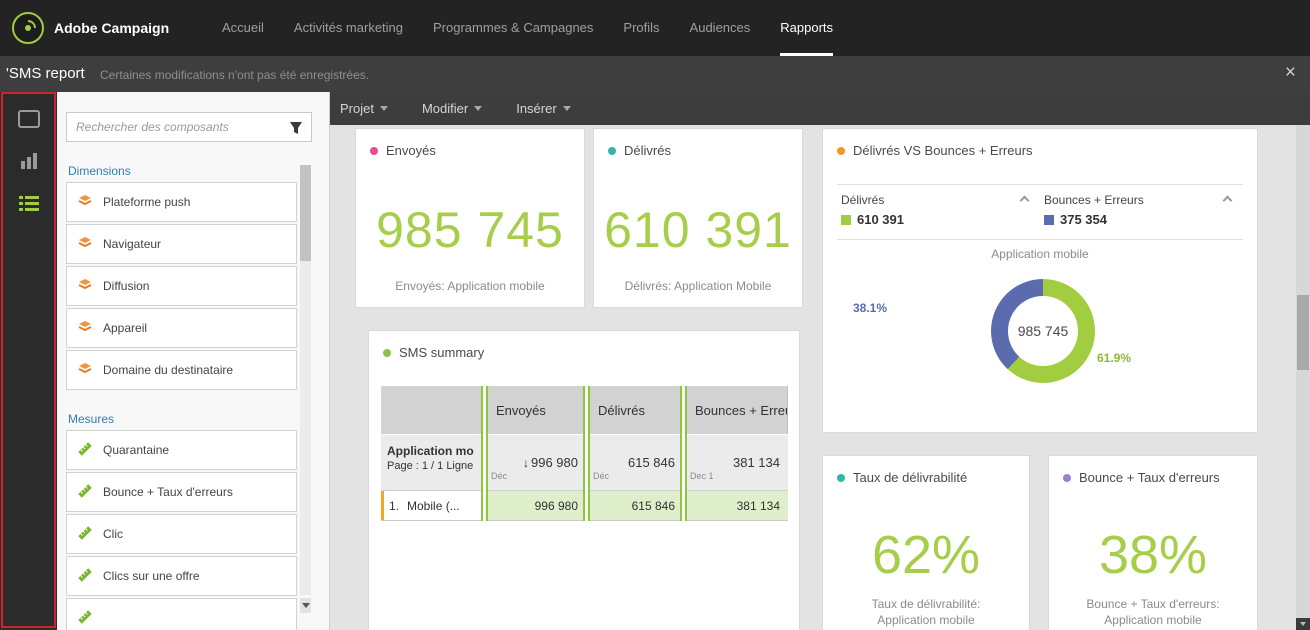  I want to click on table-header-bounces: Bounces + Erreurs, so click(735, 410).